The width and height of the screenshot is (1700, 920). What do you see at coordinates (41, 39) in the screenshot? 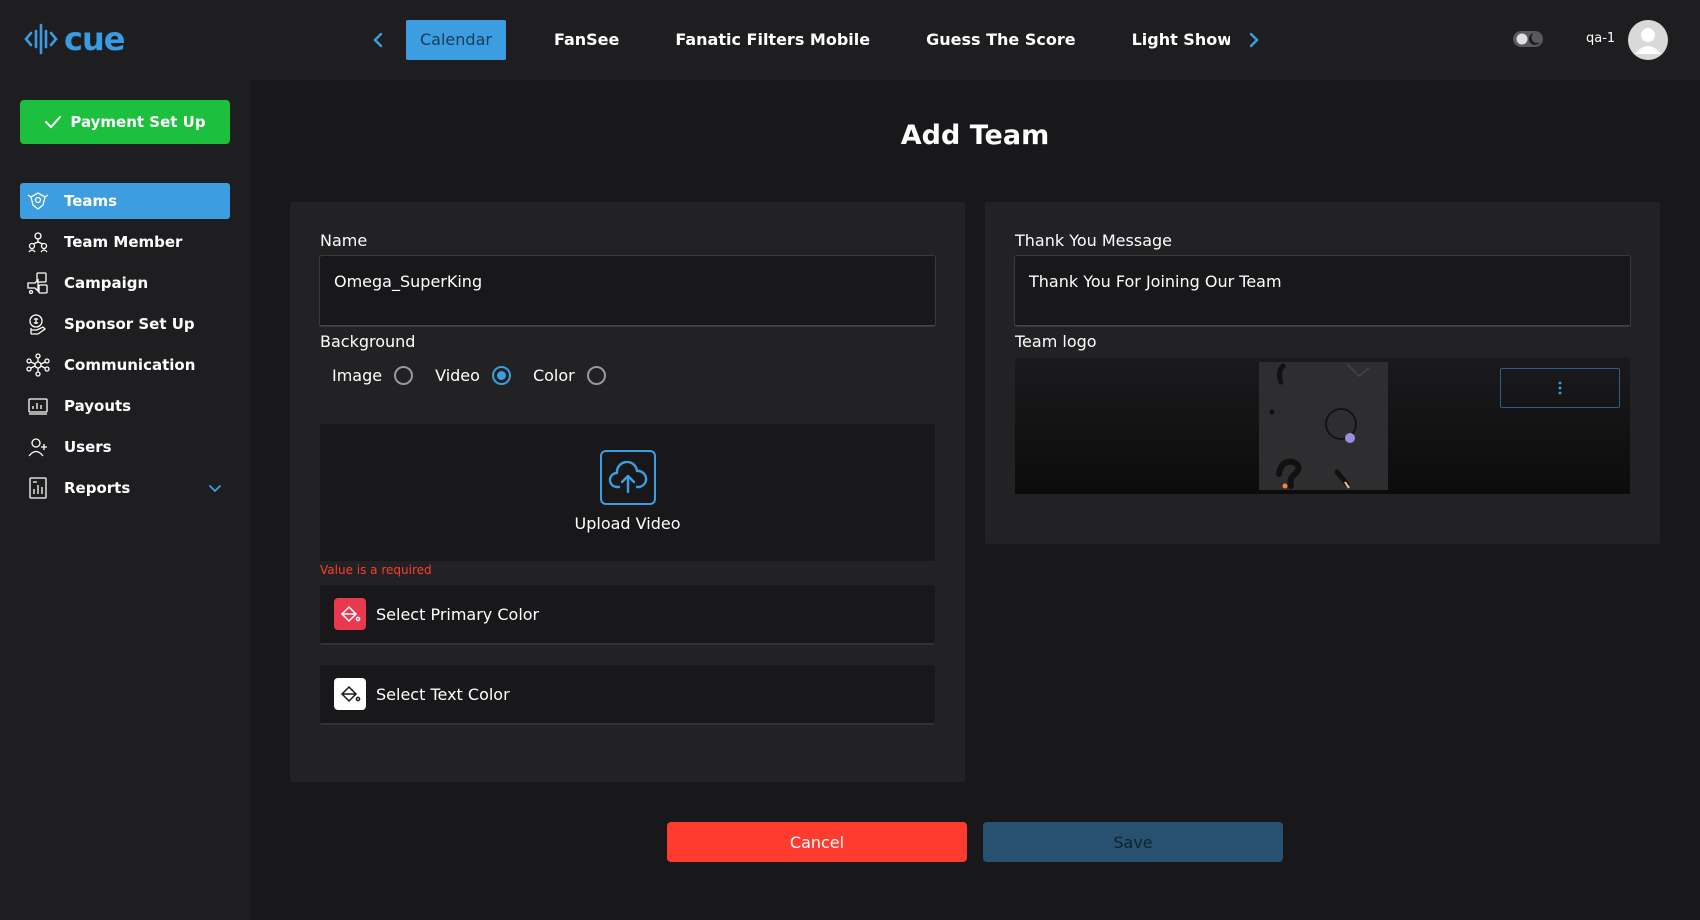
I see `cue-wave-icon` at bounding box center [41, 39].